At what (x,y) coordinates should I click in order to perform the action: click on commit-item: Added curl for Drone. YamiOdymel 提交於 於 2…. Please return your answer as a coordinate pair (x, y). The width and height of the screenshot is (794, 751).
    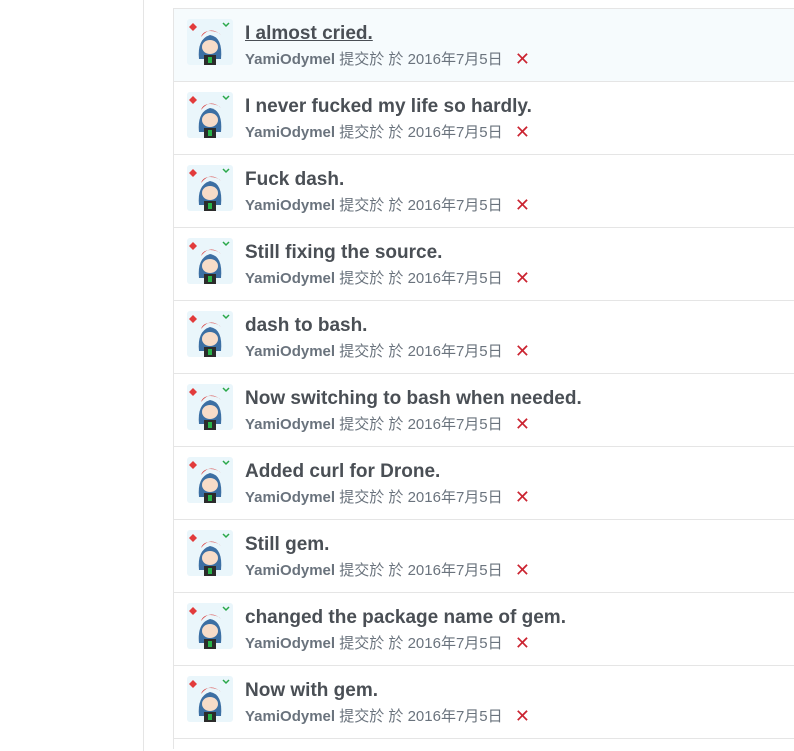
    Looking at the image, I should click on (484, 482).